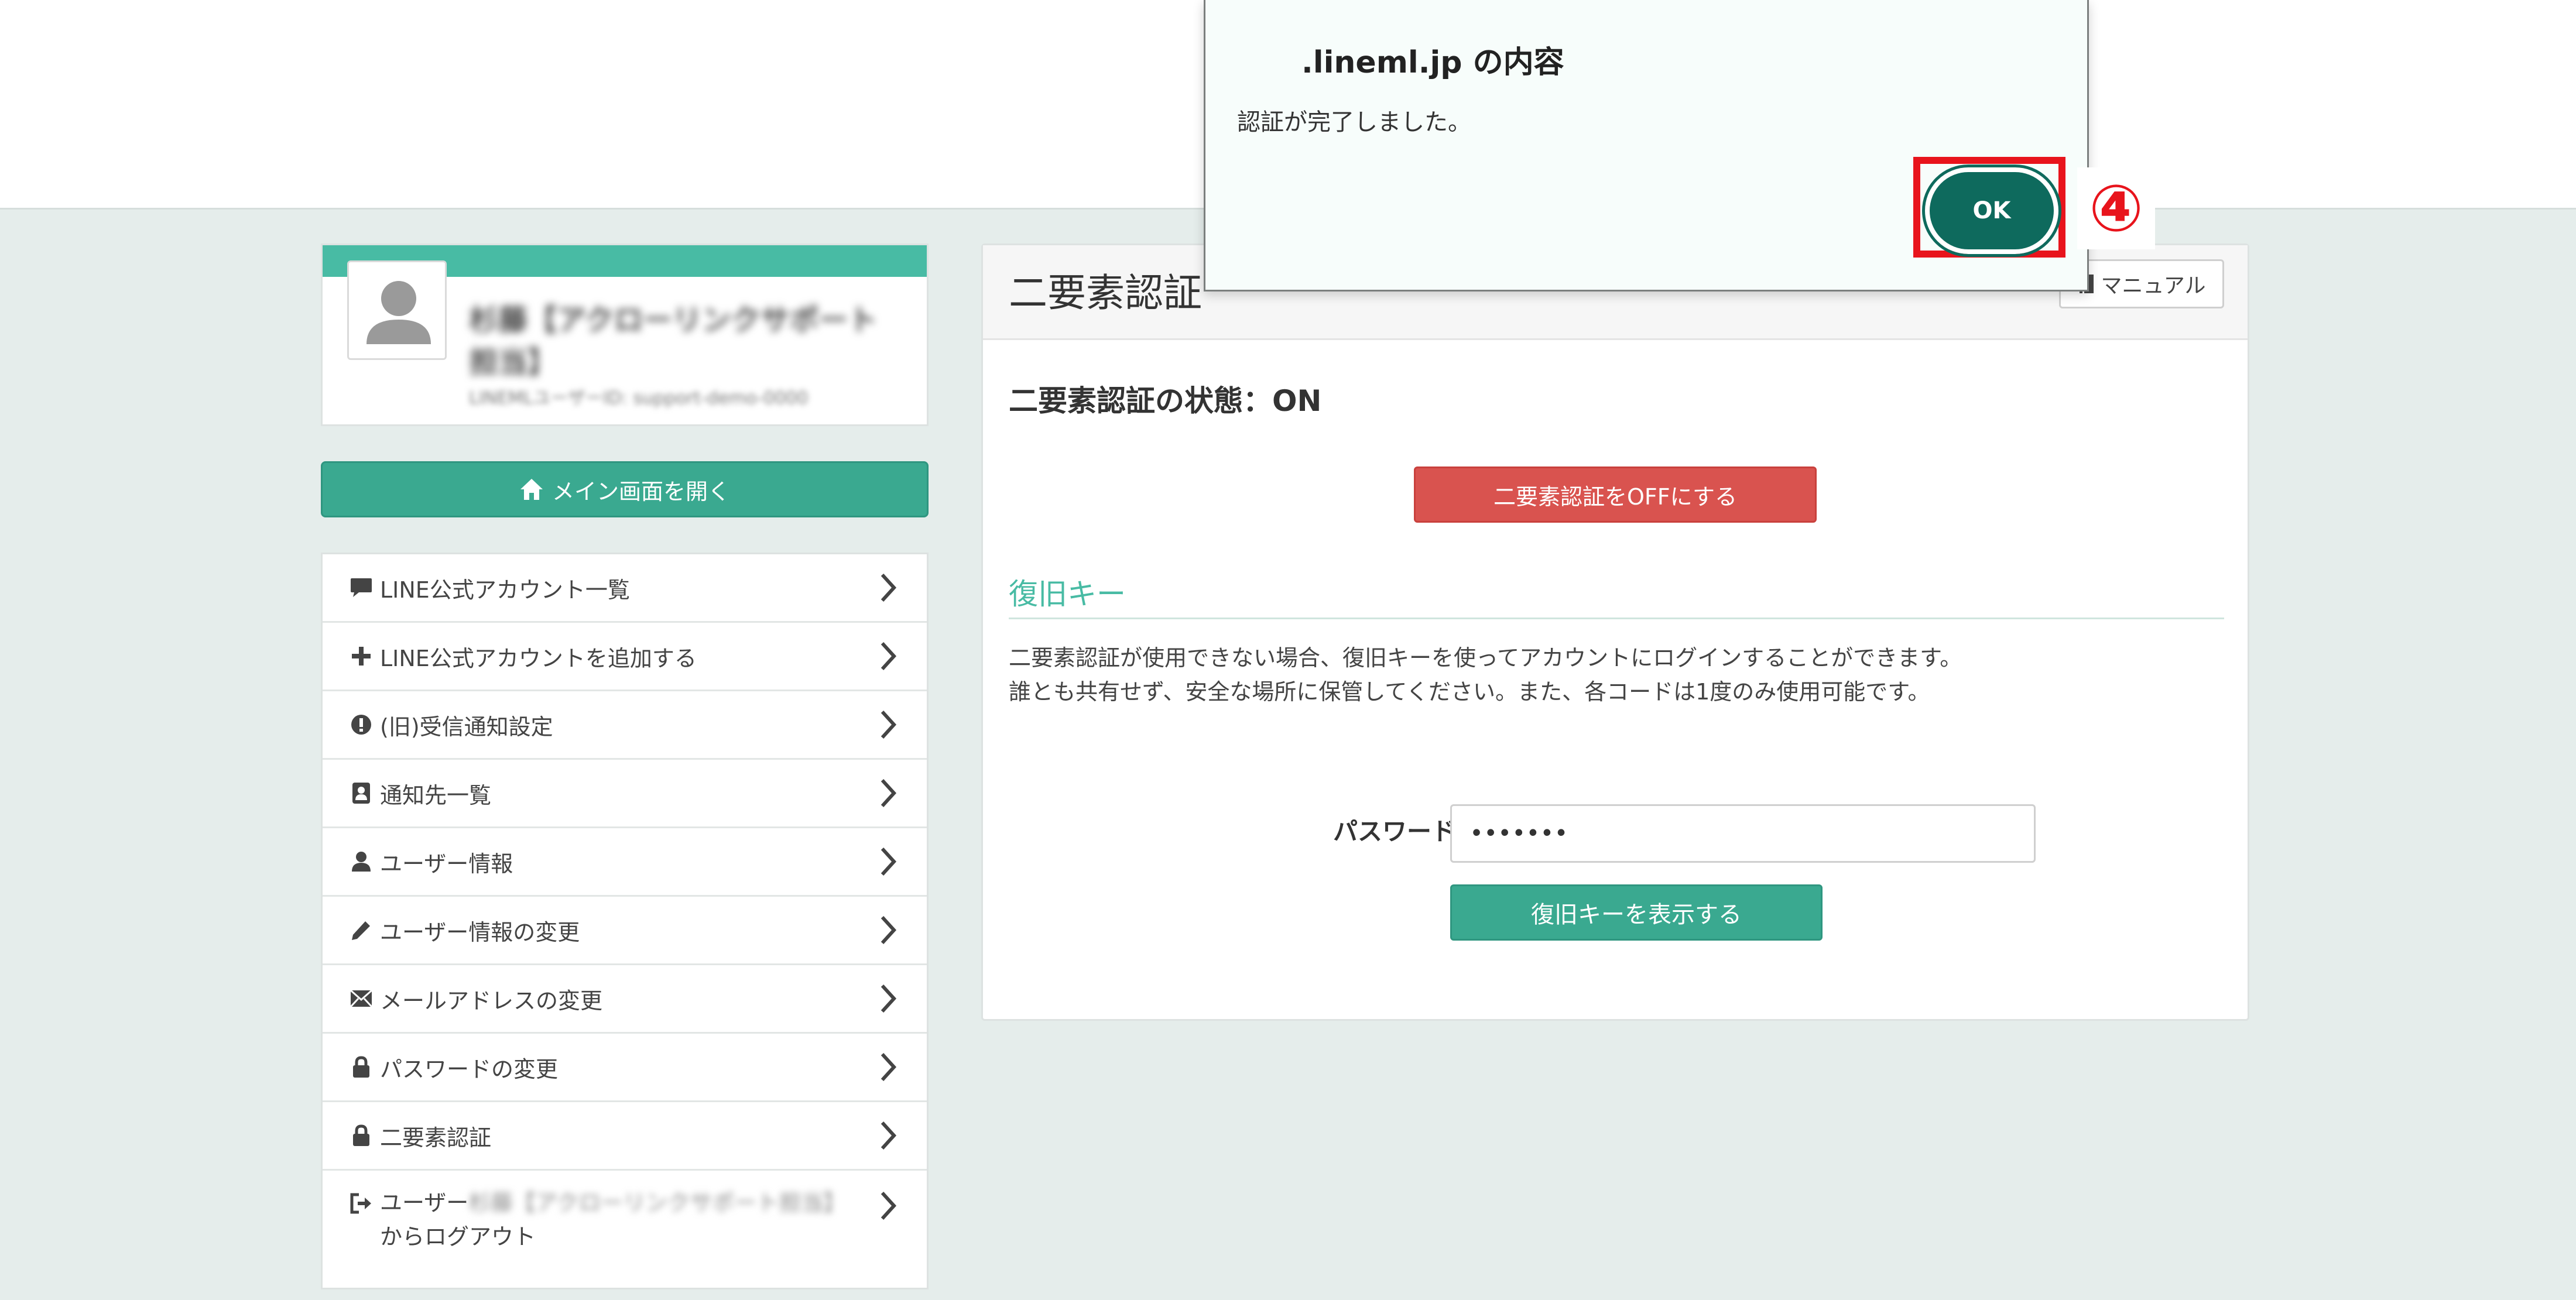 The height and width of the screenshot is (1300, 2576). I want to click on divider, so click(1616, 619).